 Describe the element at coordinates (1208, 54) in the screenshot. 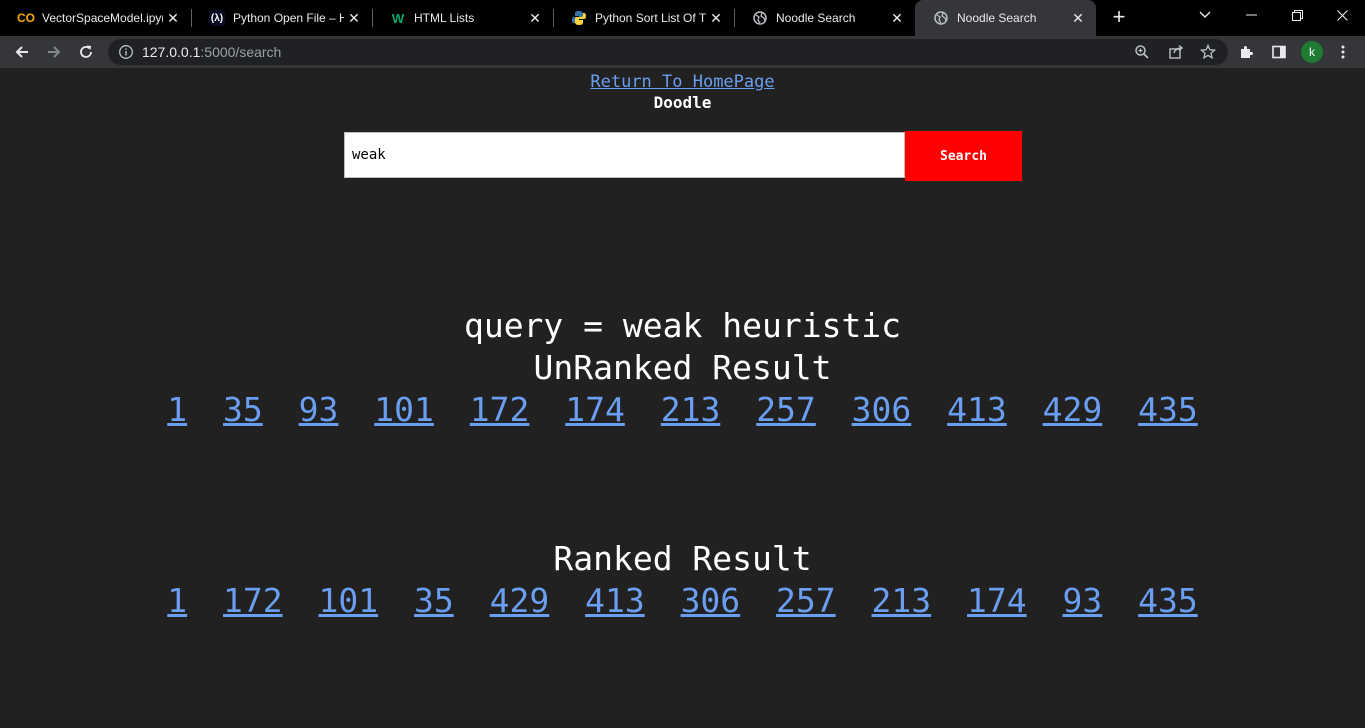

I see `bookmark-star-icon` at that location.